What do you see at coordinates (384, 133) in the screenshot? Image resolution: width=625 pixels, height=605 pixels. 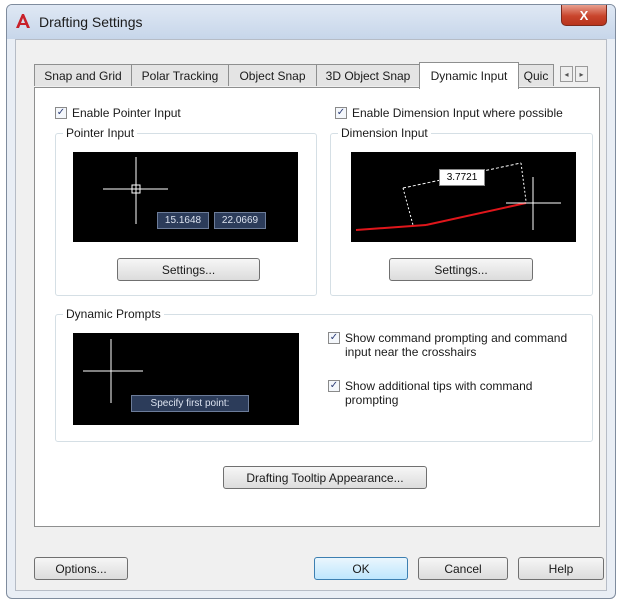 I see `dimension-input-group-label: Dimension Input` at bounding box center [384, 133].